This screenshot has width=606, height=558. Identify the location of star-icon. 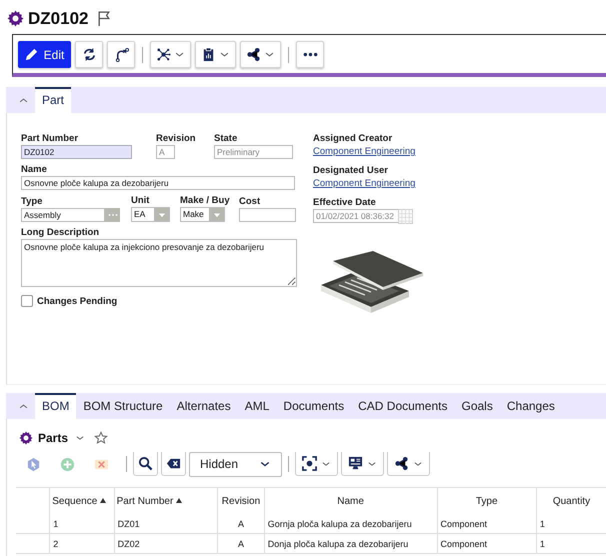
(101, 438).